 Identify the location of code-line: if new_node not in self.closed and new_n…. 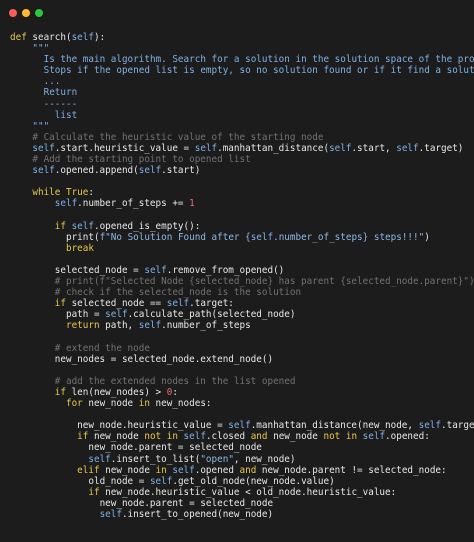
(242, 436).